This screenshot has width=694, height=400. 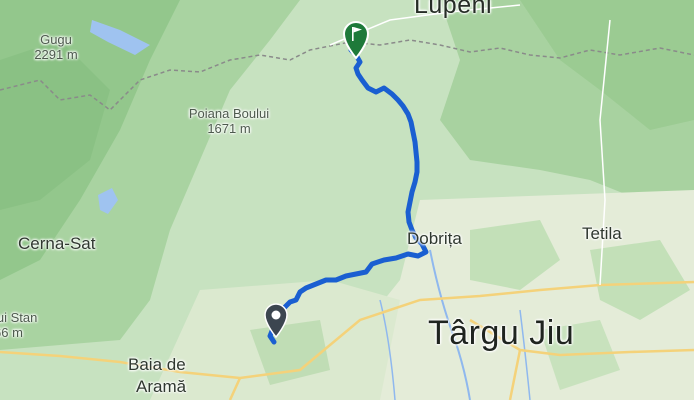 I want to click on place-label-line-1: Baia de, so click(x=157, y=364).